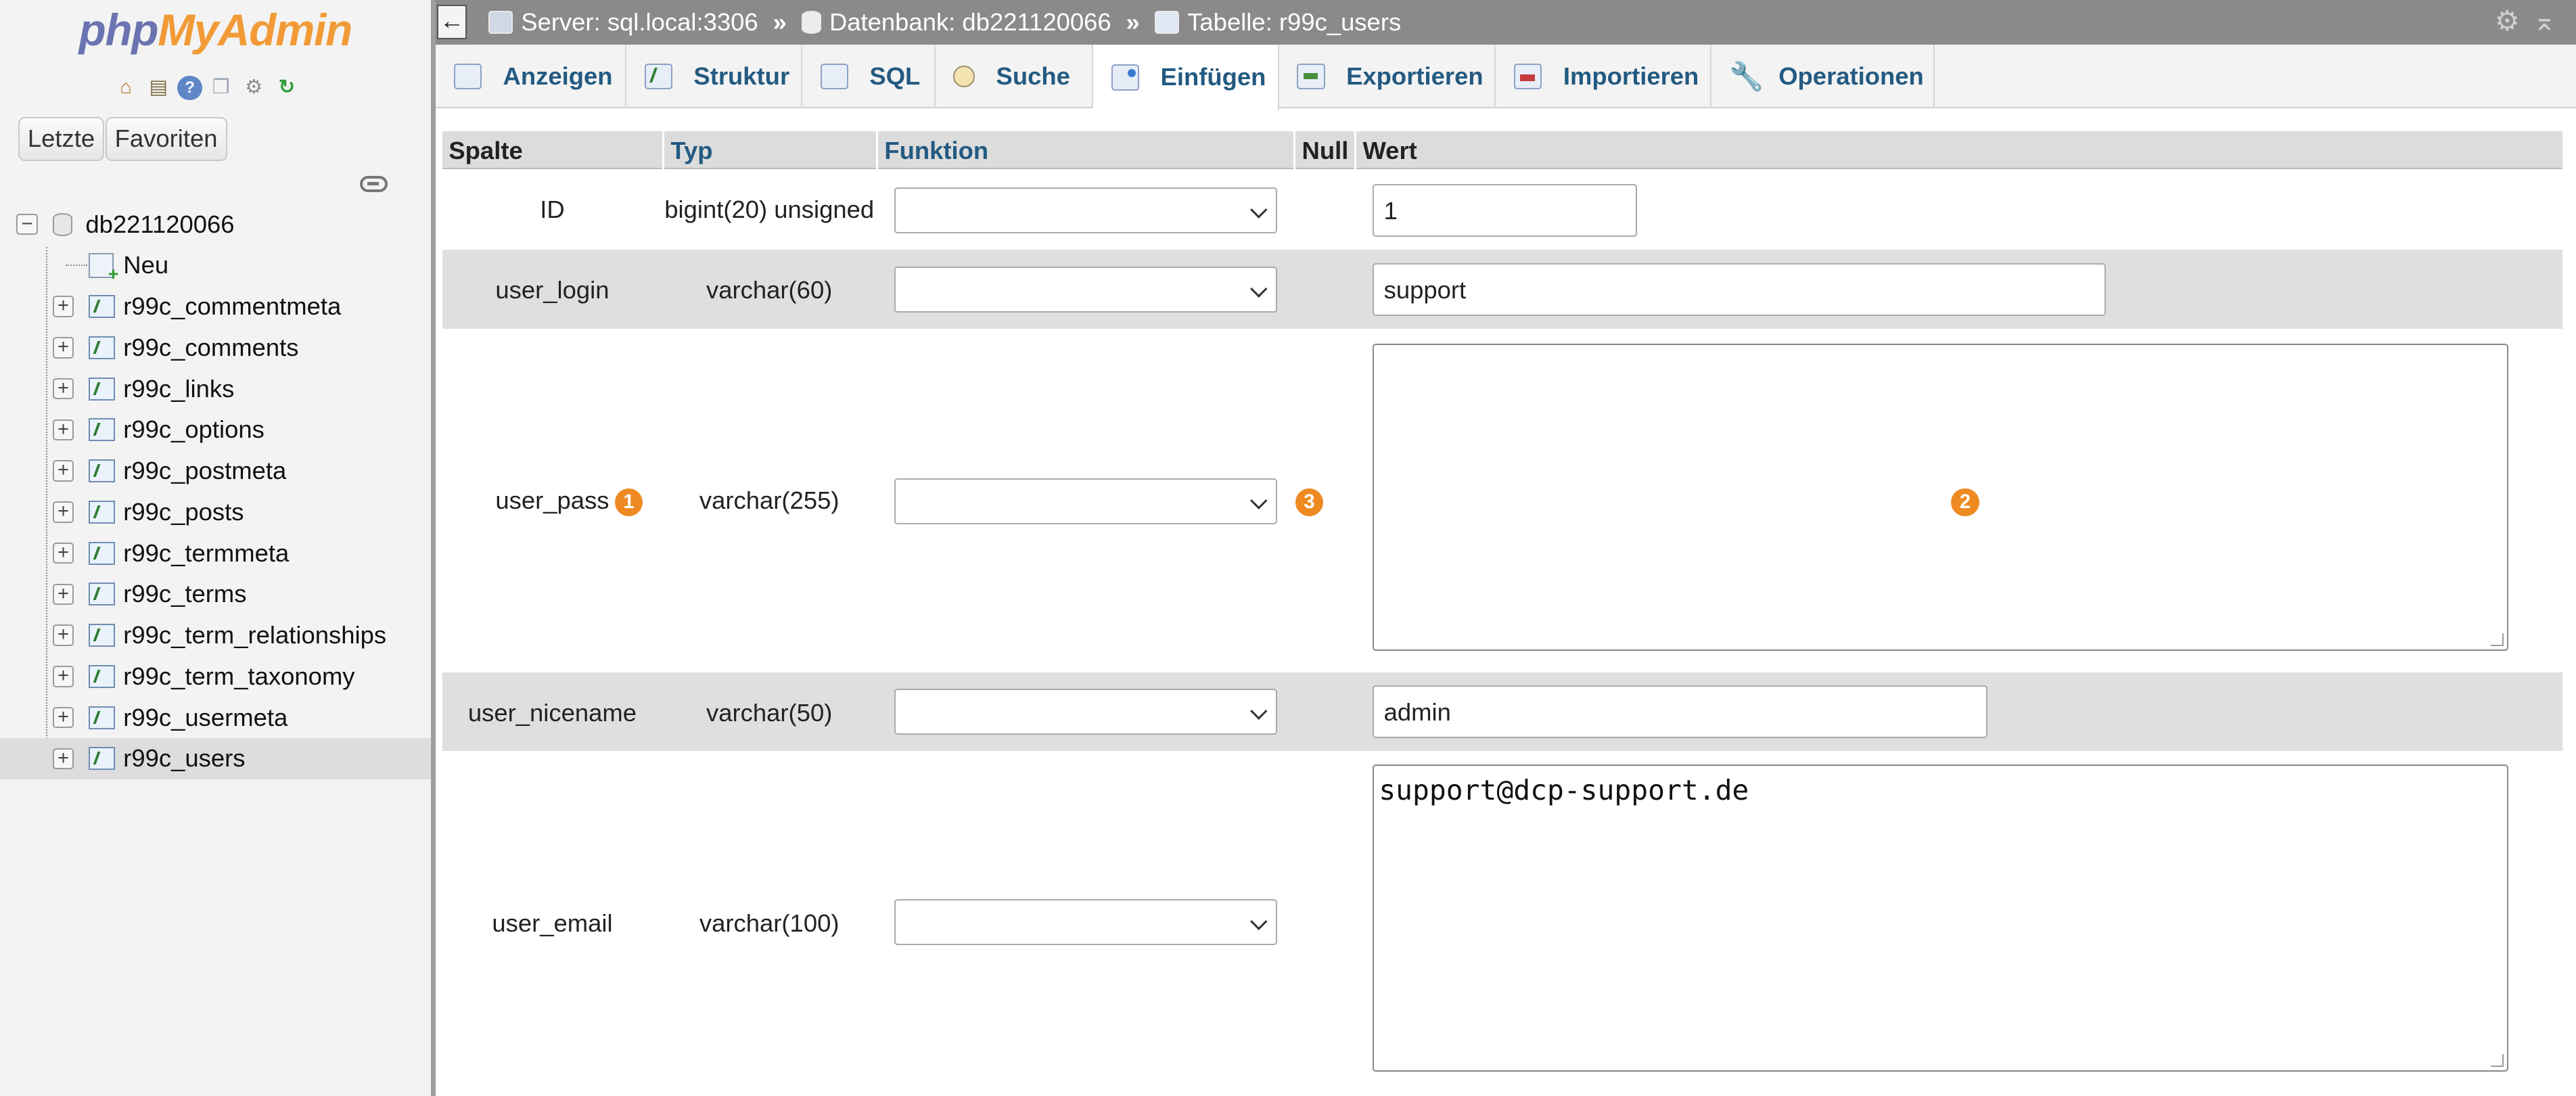 This screenshot has height=1096, width=2576. What do you see at coordinates (158, 87) in the screenshot?
I see `database-icon: ▤` at bounding box center [158, 87].